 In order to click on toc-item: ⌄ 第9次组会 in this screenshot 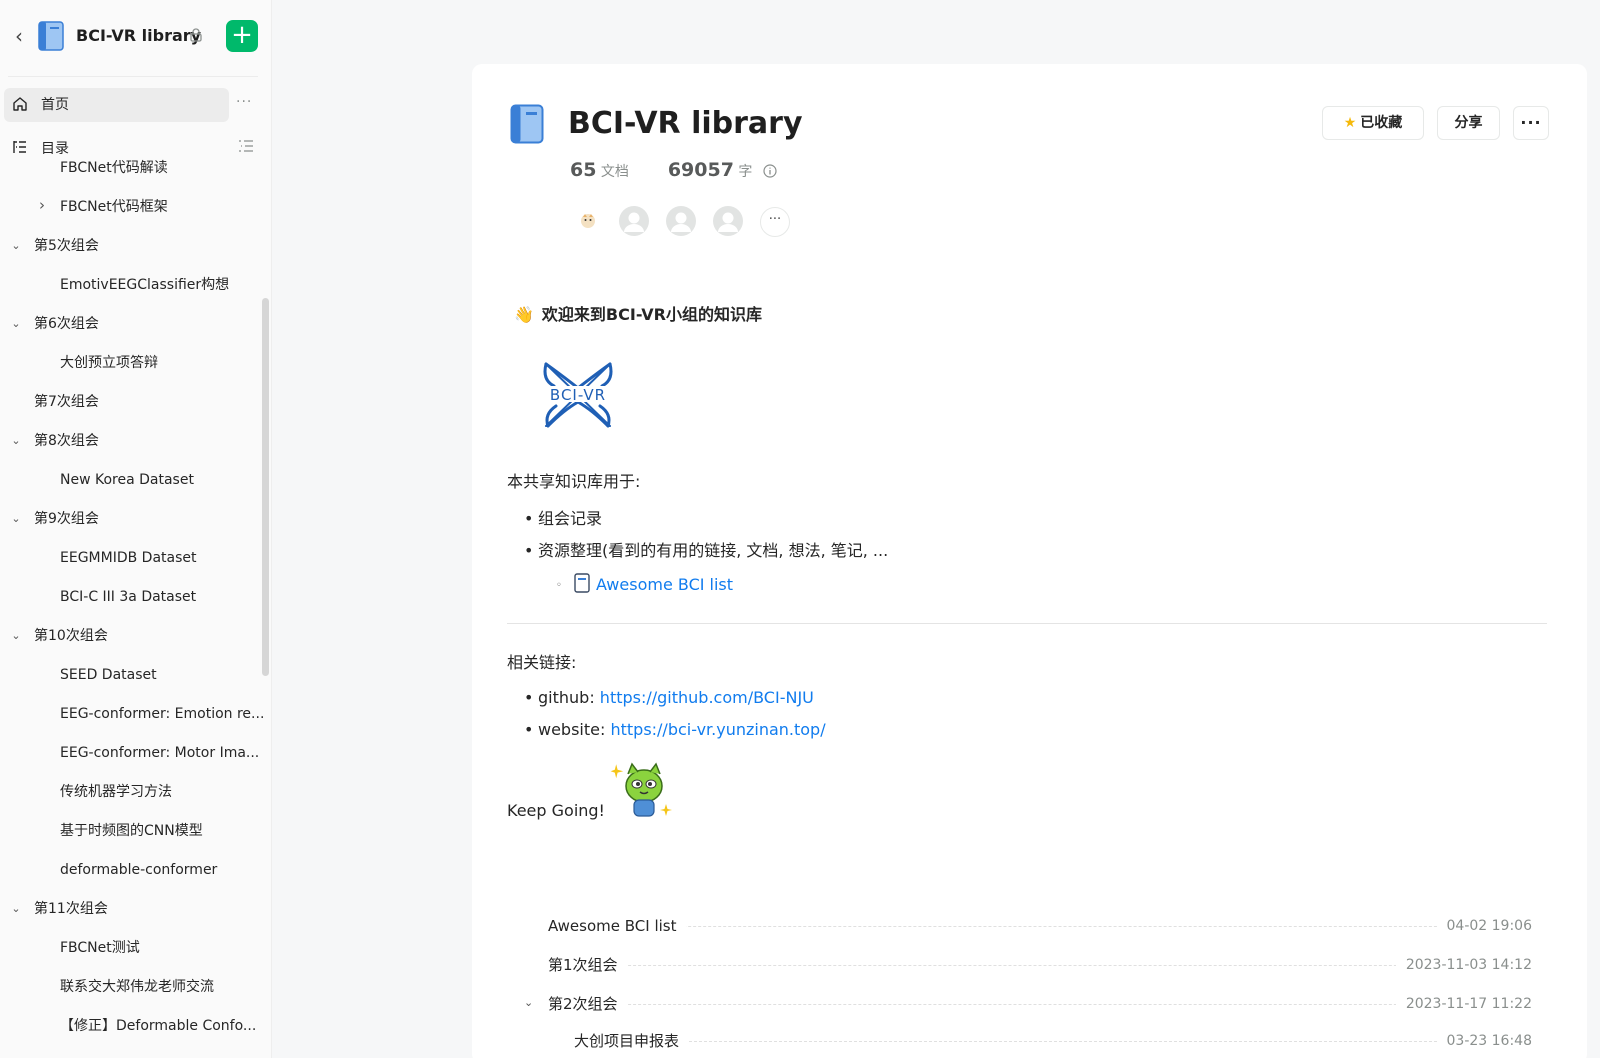, I will do `click(129, 520)`.